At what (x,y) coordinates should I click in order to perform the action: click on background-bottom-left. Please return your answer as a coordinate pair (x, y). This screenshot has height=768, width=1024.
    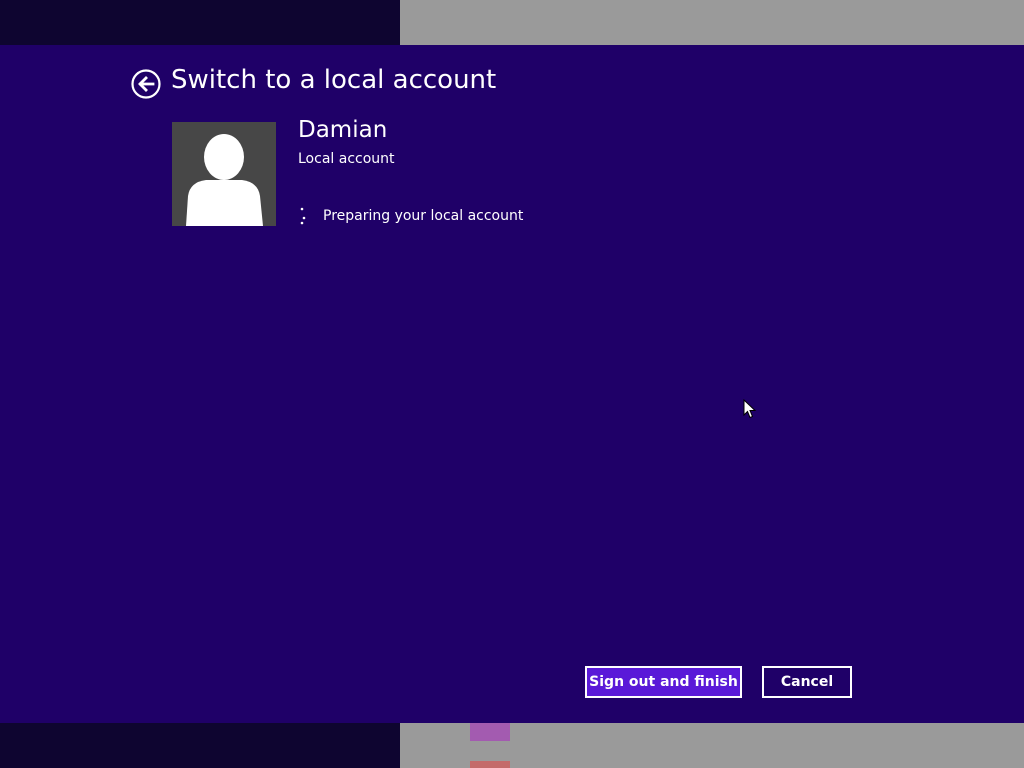
    Looking at the image, I should click on (200, 745).